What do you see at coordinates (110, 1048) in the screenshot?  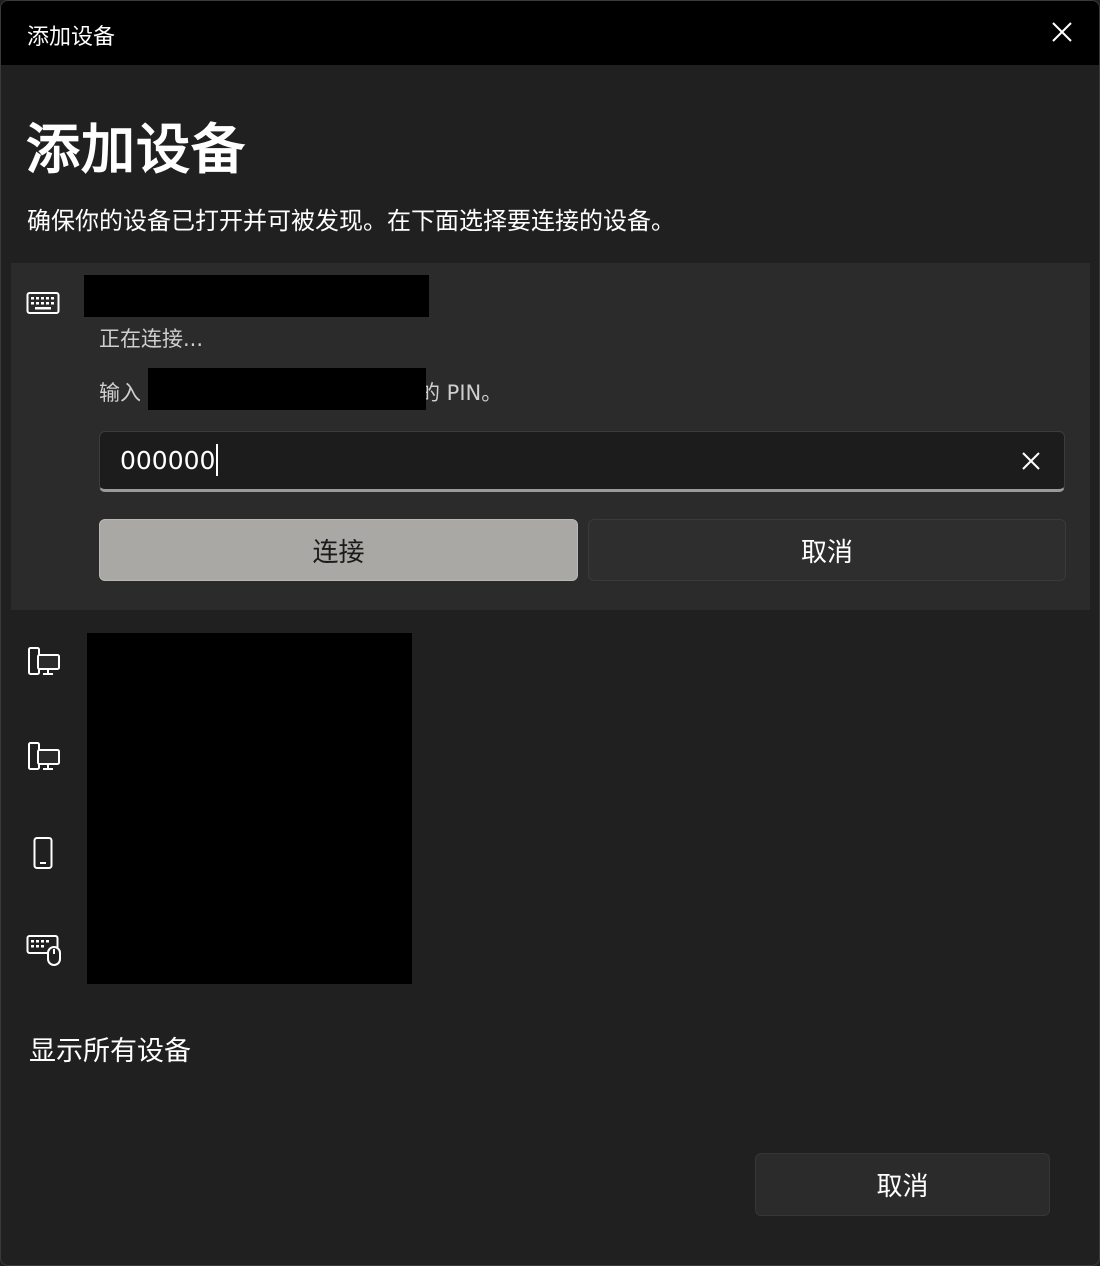 I see `show-all-devices-link: 显示所有设备` at bounding box center [110, 1048].